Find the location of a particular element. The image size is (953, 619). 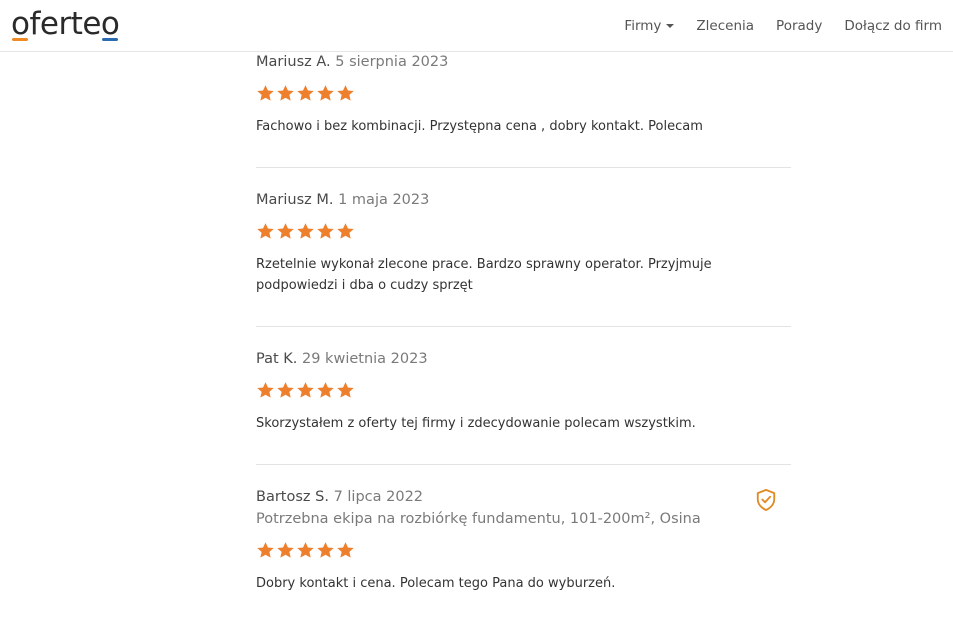

nav-item-firmy: Firmy is located at coordinates (649, 26).